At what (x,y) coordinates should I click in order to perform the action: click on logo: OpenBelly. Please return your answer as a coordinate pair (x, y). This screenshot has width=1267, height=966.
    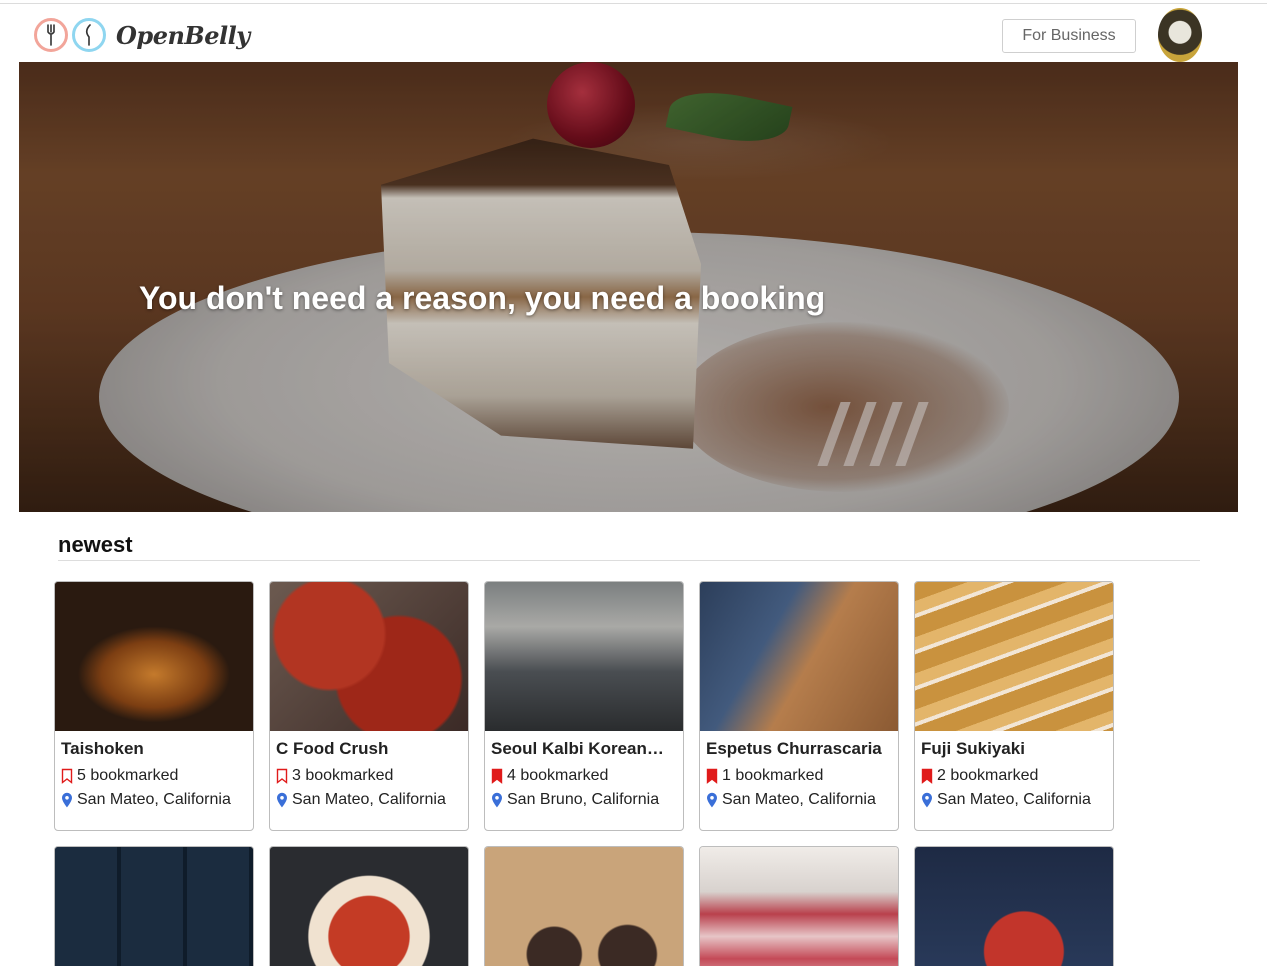
    Looking at the image, I should click on (142, 35).